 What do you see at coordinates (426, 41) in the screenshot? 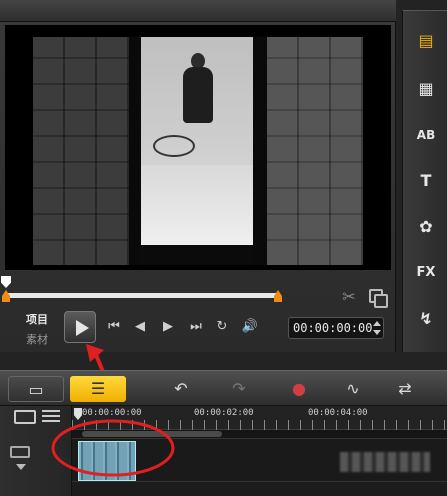
I see `media-icon: ▤` at bounding box center [426, 41].